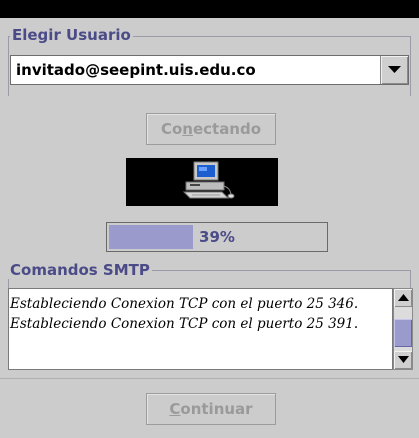 The width and height of the screenshot is (419, 438). Describe the element at coordinates (71, 35) in the screenshot. I see `user-group-legend: Elegir Usuario` at that location.